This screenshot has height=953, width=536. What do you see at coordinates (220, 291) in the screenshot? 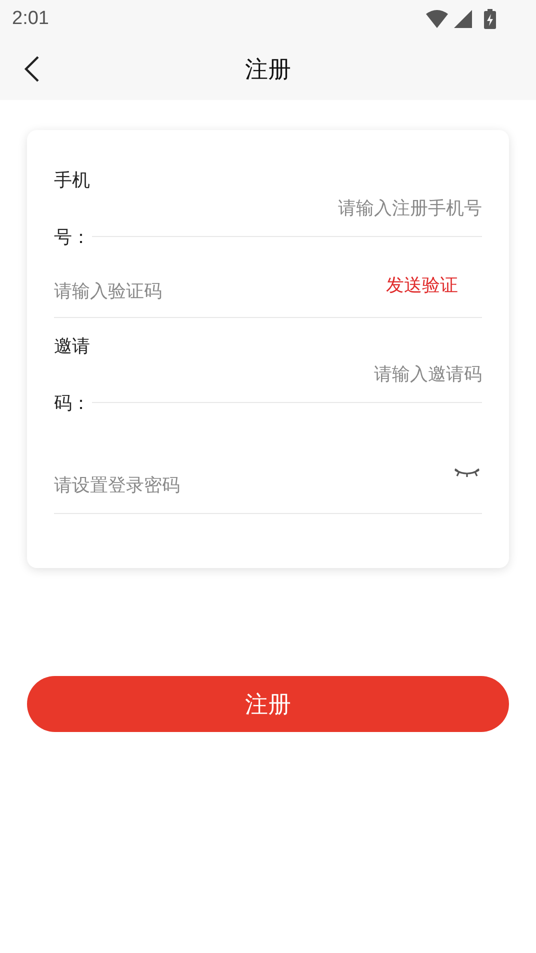
I see `input-field: 请输入验证码` at bounding box center [220, 291].